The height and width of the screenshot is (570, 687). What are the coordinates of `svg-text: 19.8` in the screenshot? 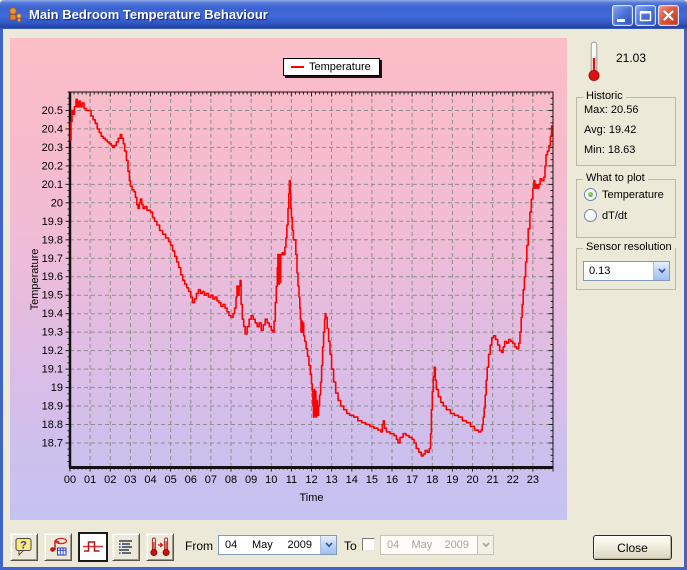 It's located at (52, 240).